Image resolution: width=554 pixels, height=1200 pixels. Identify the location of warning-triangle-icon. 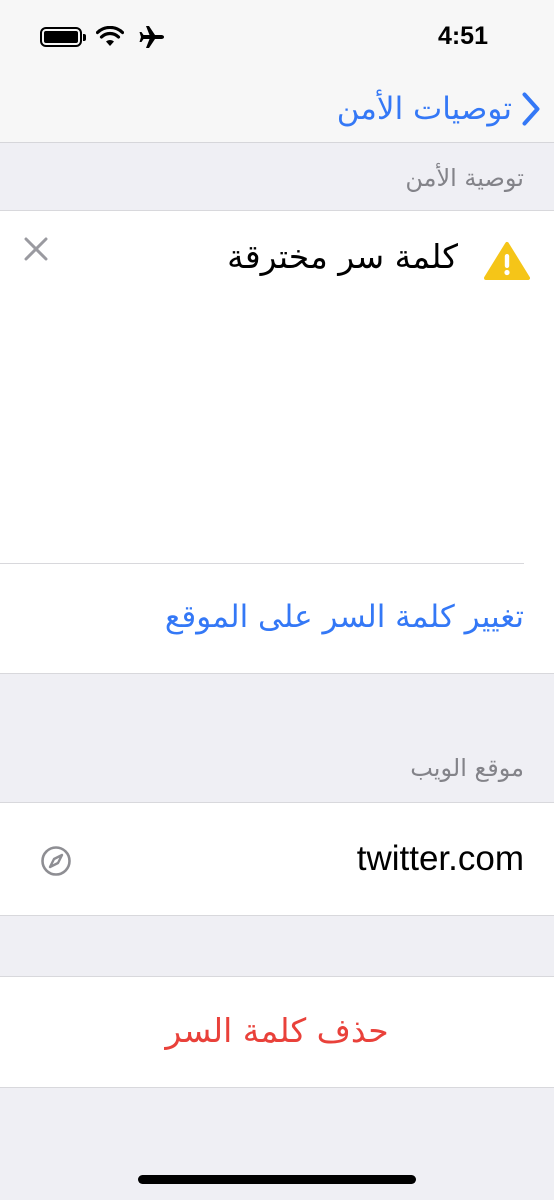
(507, 261).